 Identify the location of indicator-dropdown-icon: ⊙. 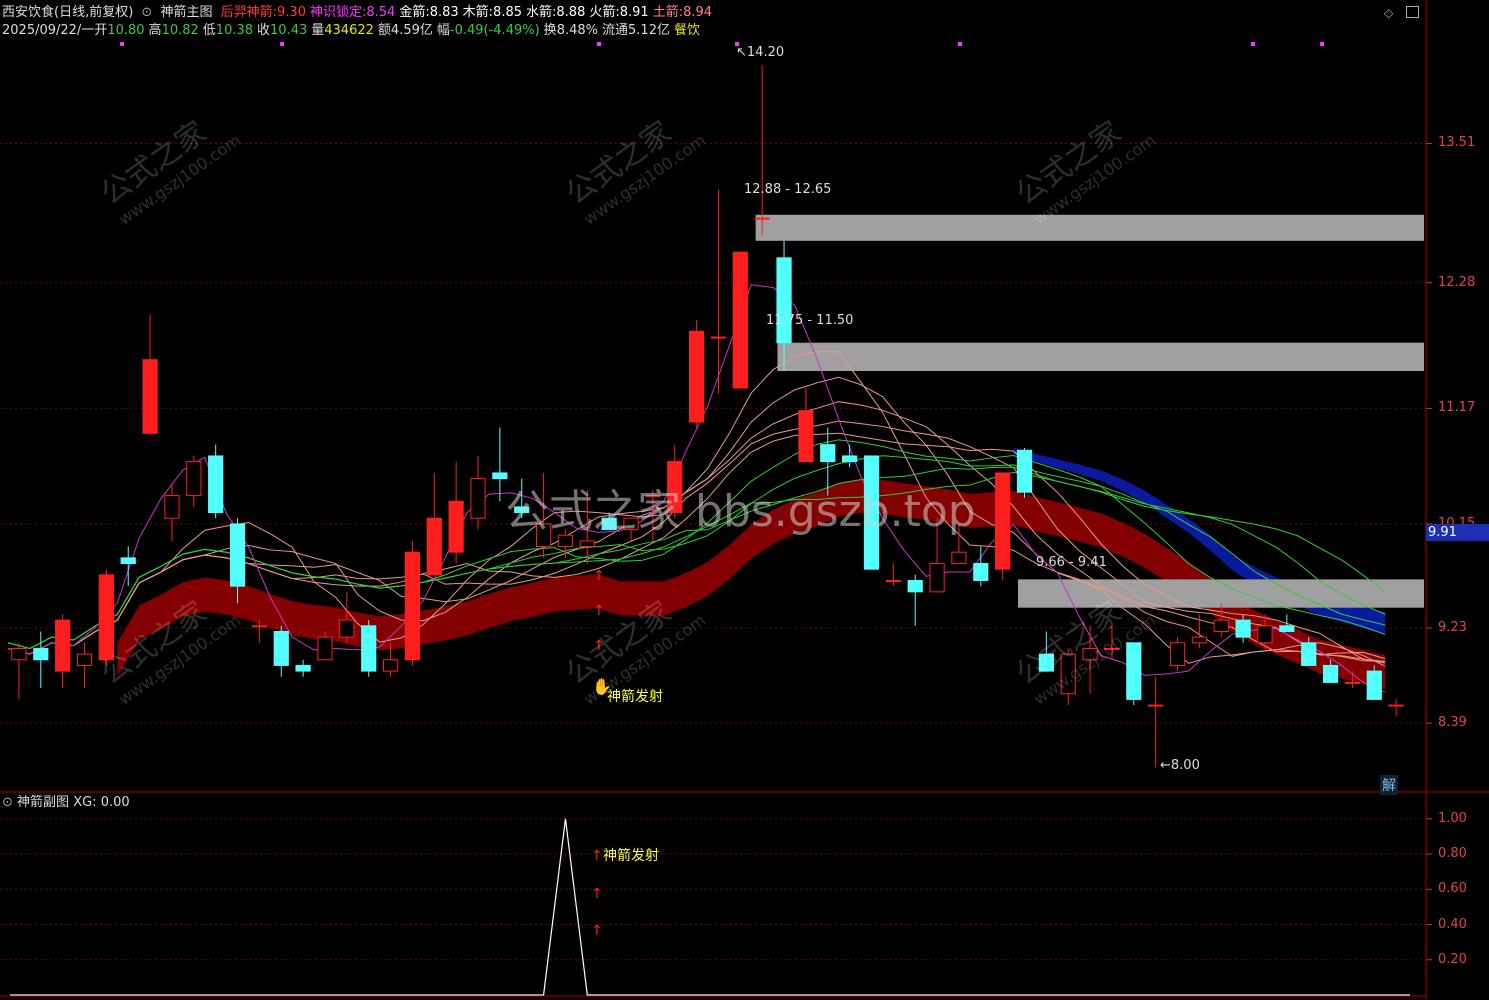
(146, 12).